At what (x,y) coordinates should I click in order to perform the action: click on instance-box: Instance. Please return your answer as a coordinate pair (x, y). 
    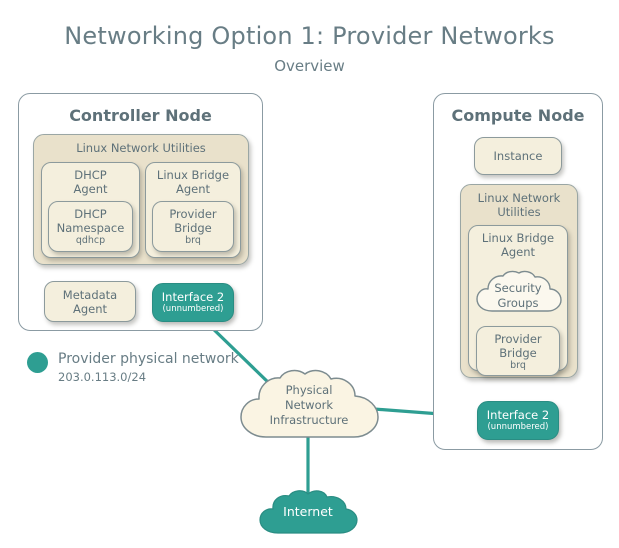
    Looking at the image, I should click on (518, 156).